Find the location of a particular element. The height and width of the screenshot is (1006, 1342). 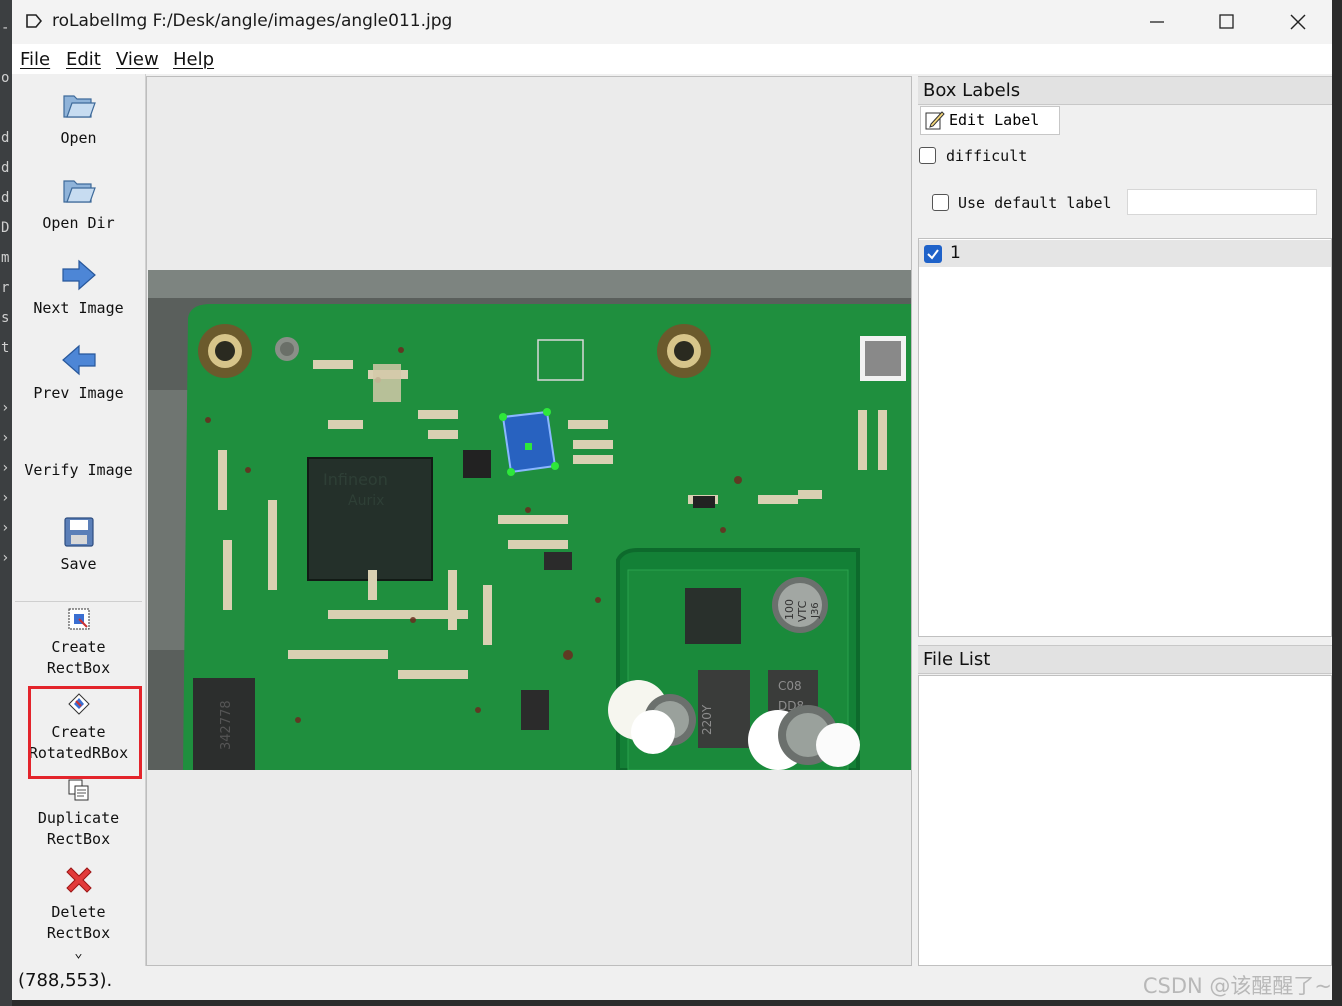

duplicate-label-1: Duplicate is located at coordinates (78, 818).